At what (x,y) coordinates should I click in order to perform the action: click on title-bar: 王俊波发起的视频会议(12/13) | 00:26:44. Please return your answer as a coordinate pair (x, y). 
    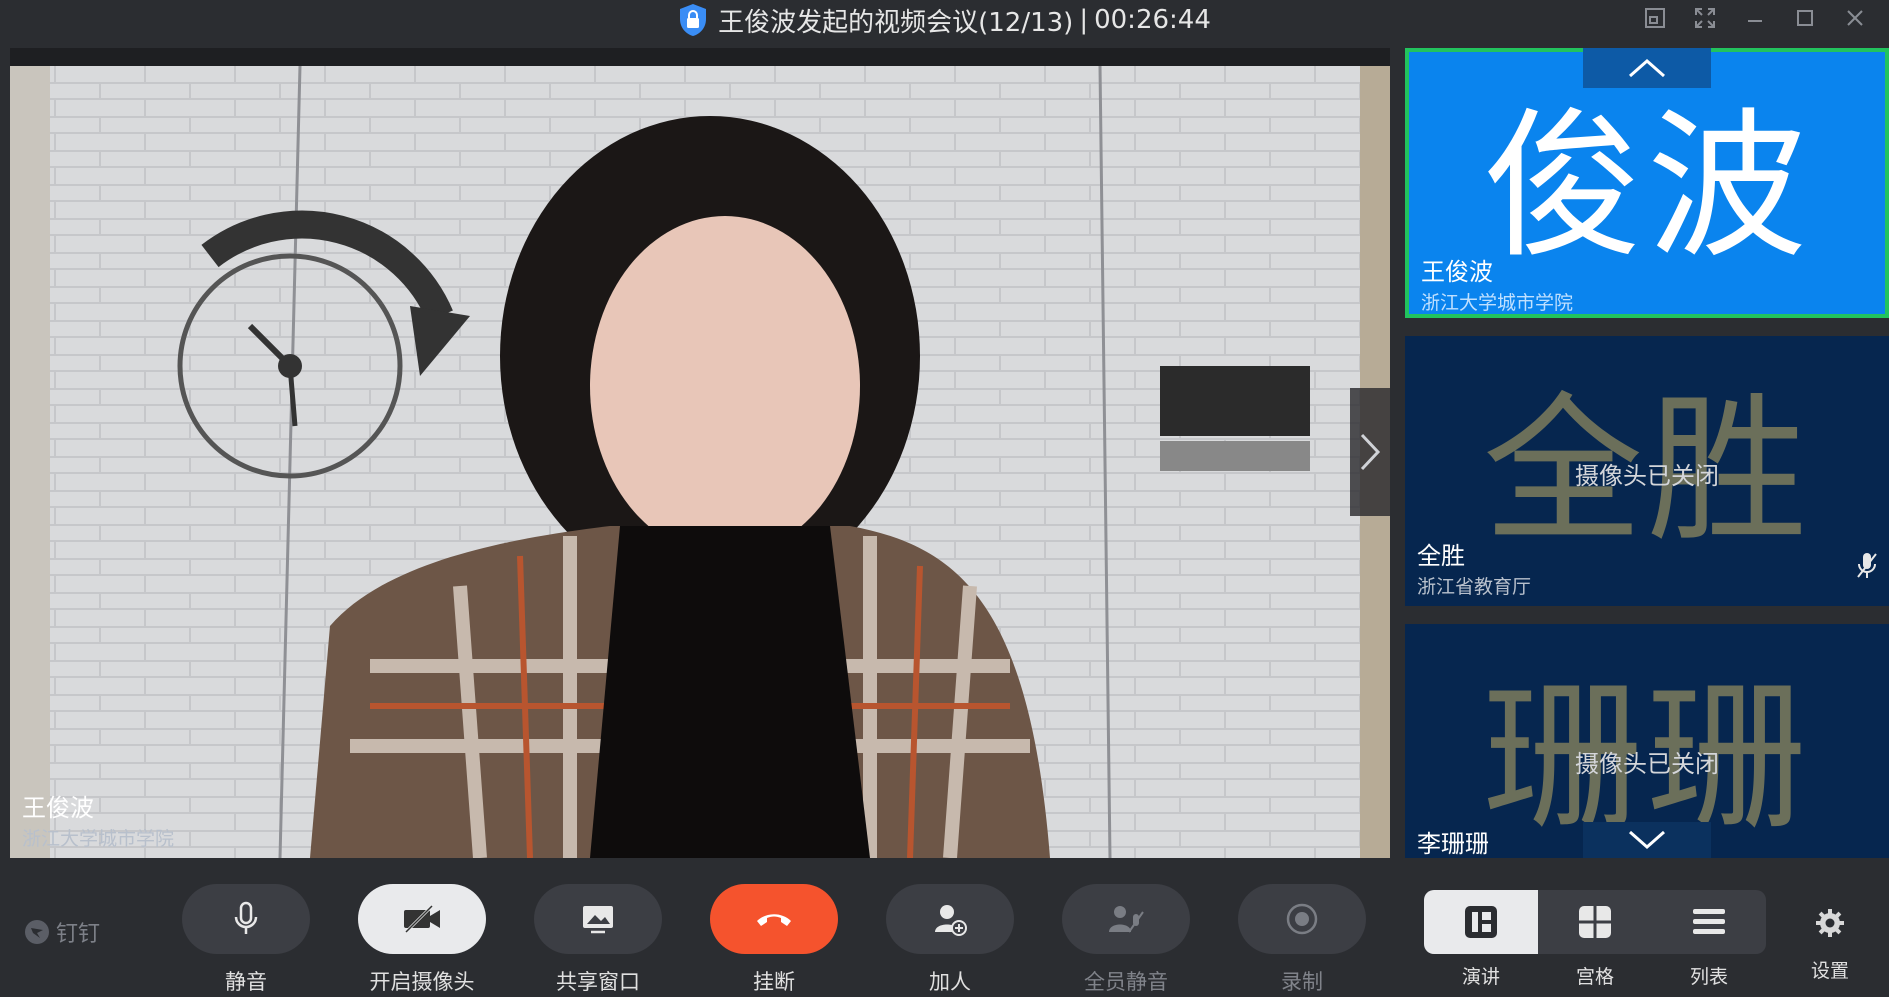
    Looking at the image, I should click on (944, 20).